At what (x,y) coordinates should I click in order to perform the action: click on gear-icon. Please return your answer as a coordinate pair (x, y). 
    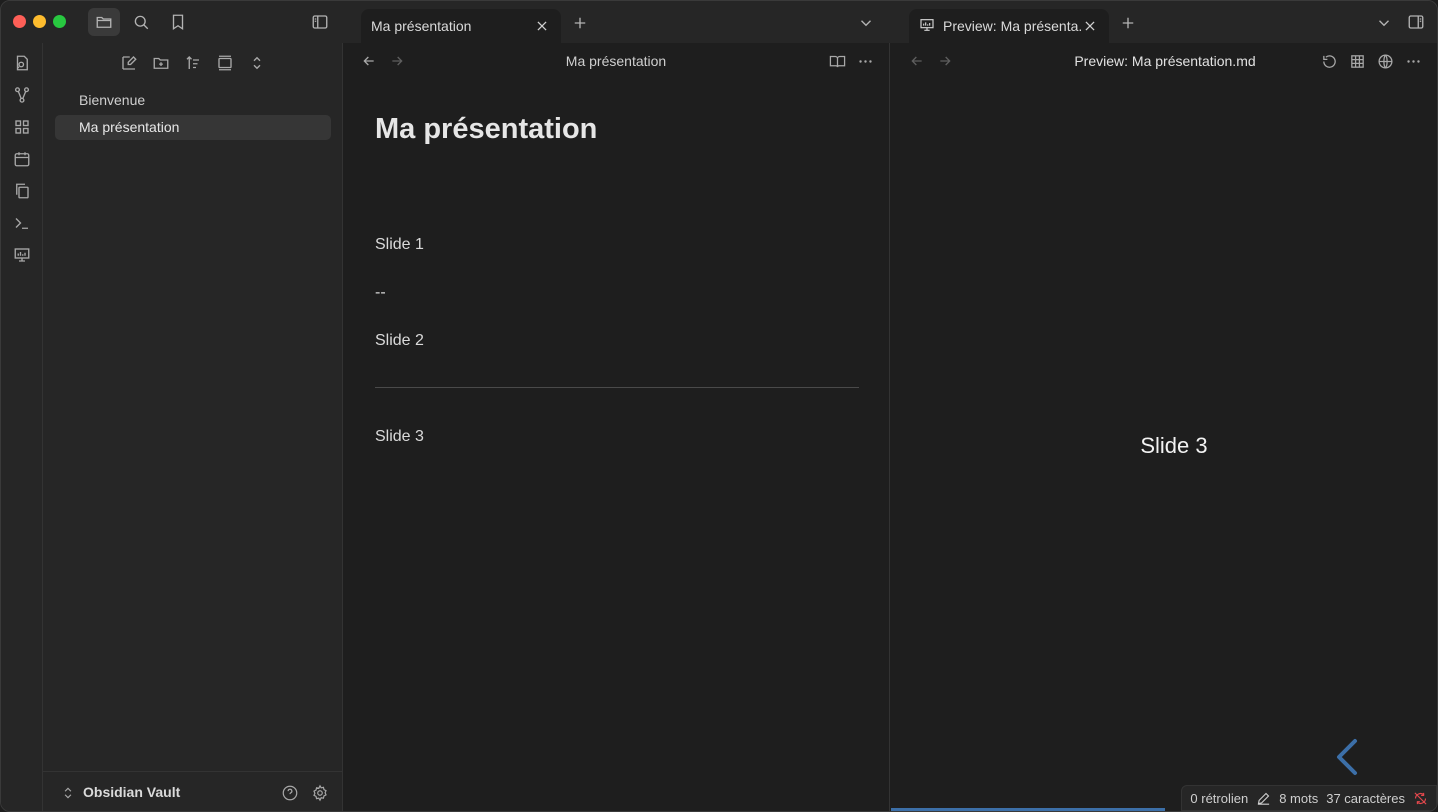
    Looking at the image, I should click on (320, 793).